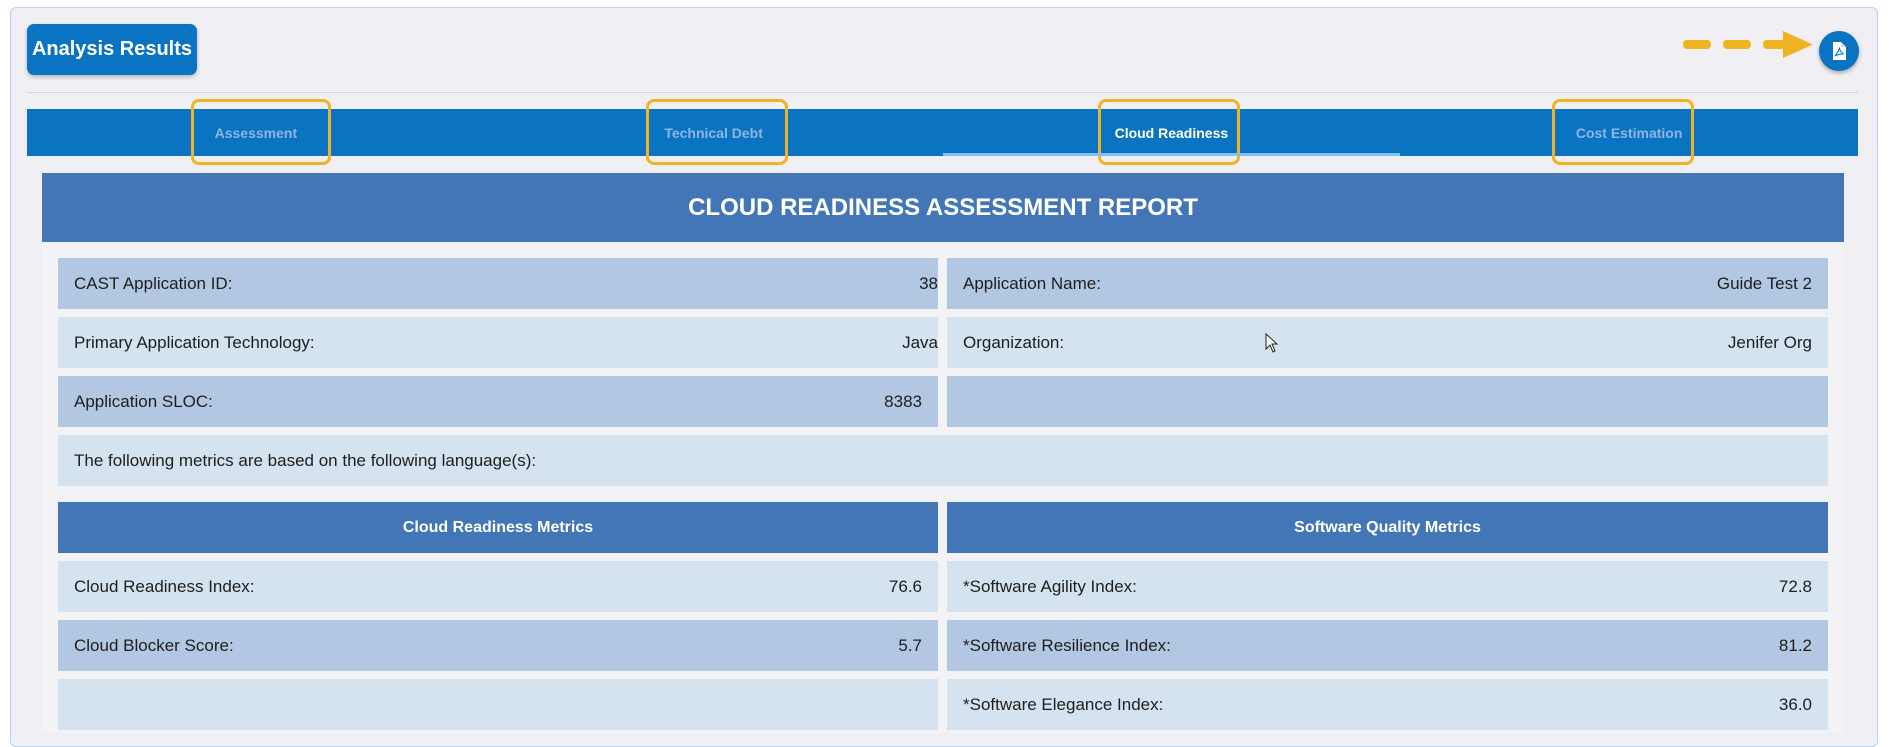 This screenshot has width=1889, height=747. What do you see at coordinates (1795, 704) in the screenshot?
I see `metric-value: 36.0` at bounding box center [1795, 704].